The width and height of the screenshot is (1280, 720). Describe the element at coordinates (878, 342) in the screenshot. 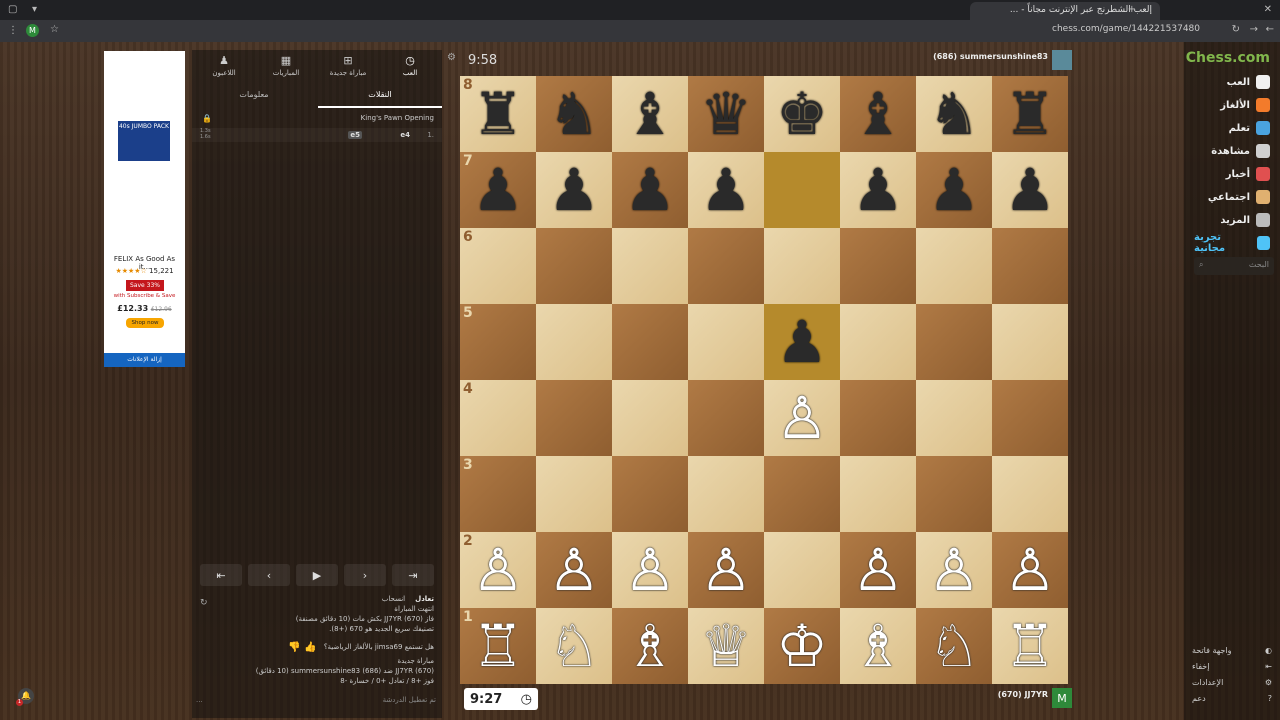

I see `square-f5` at that location.